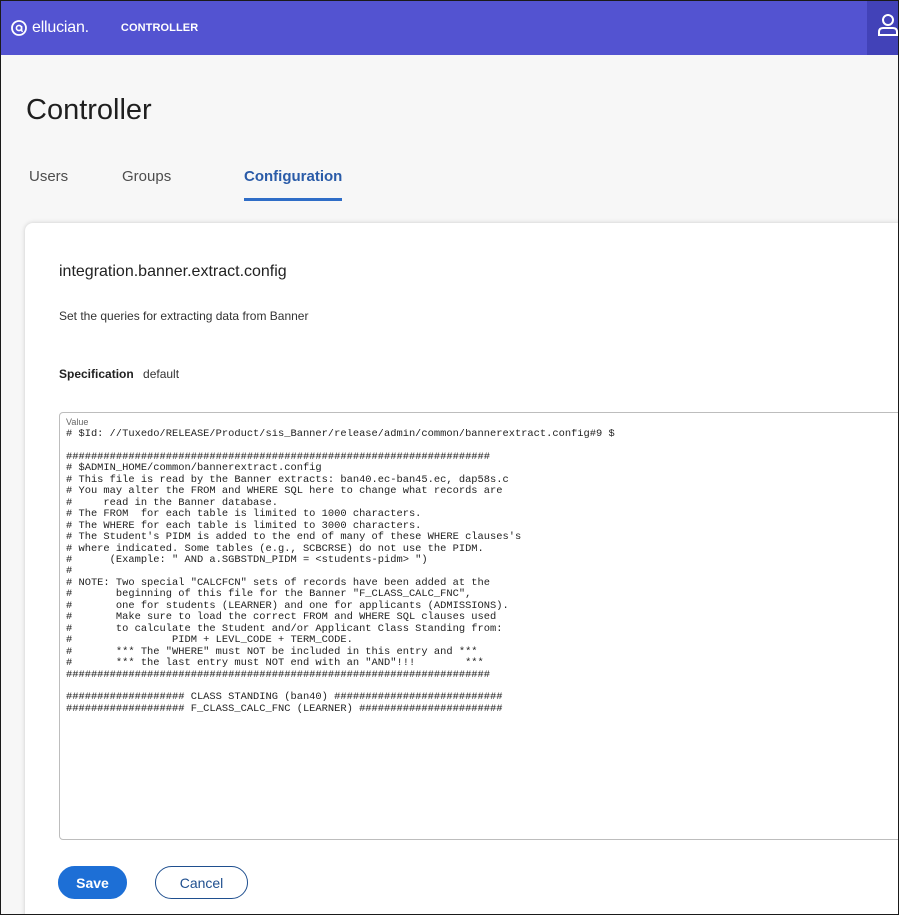  What do you see at coordinates (201, 882) in the screenshot?
I see `cancel-button: Cancel` at bounding box center [201, 882].